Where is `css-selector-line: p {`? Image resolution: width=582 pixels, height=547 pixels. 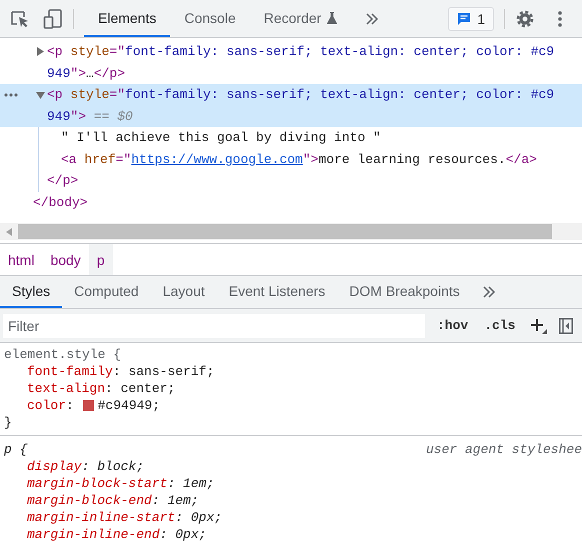 css-selector-line: p { is located at coordinates (16, 449).